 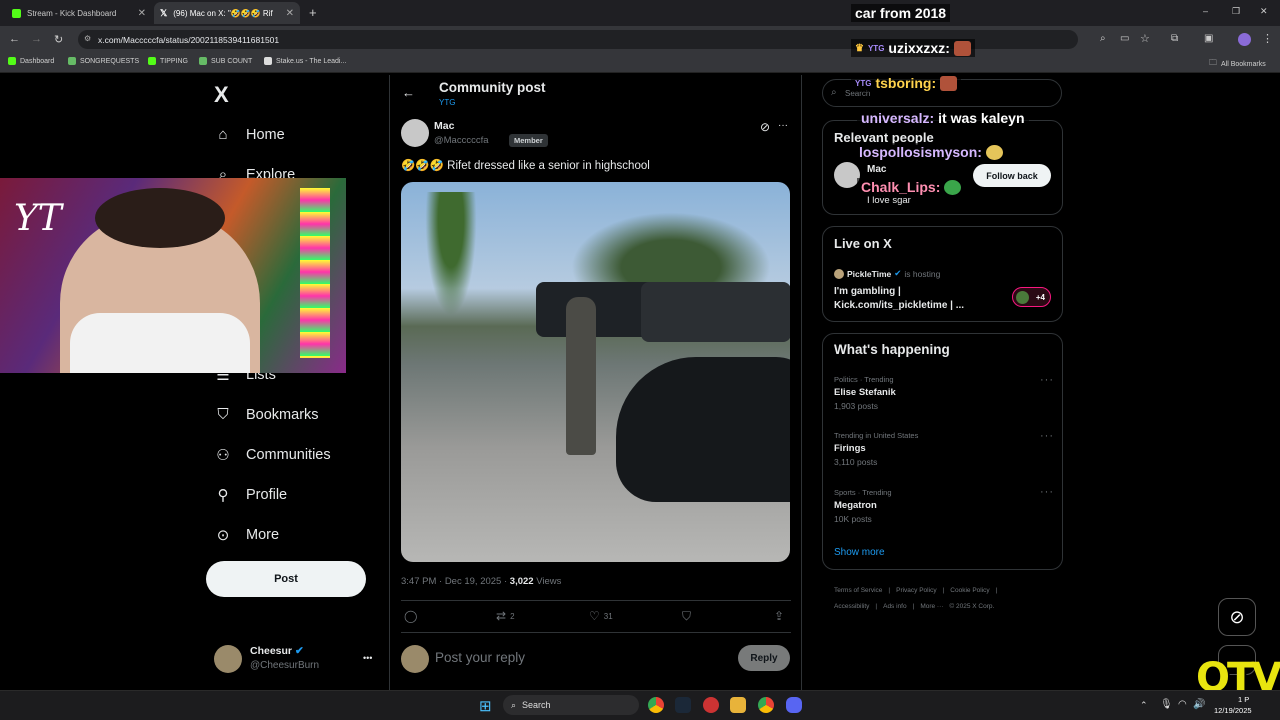 I want to click on bookmark-dashboard: Dashboard, so click(x=31, y=61).